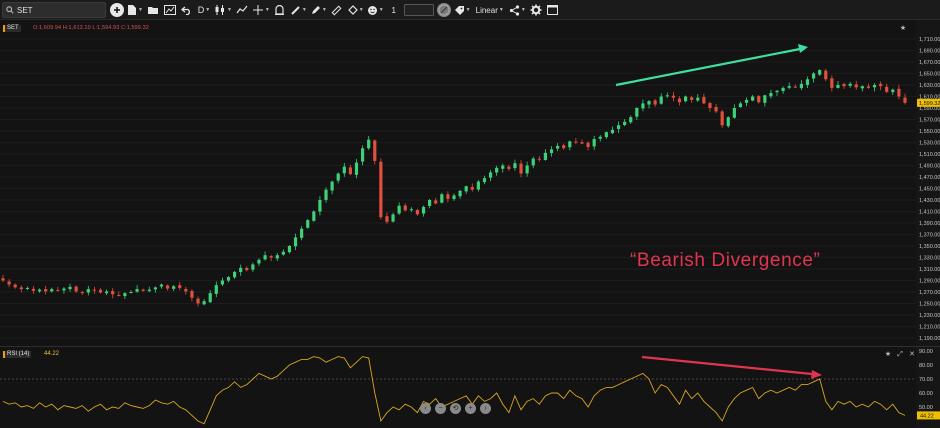  What do you see at coordinates (462, 10) in the screenshot?
I see `tag-icon: ▼` at bounding box center [462, 10].